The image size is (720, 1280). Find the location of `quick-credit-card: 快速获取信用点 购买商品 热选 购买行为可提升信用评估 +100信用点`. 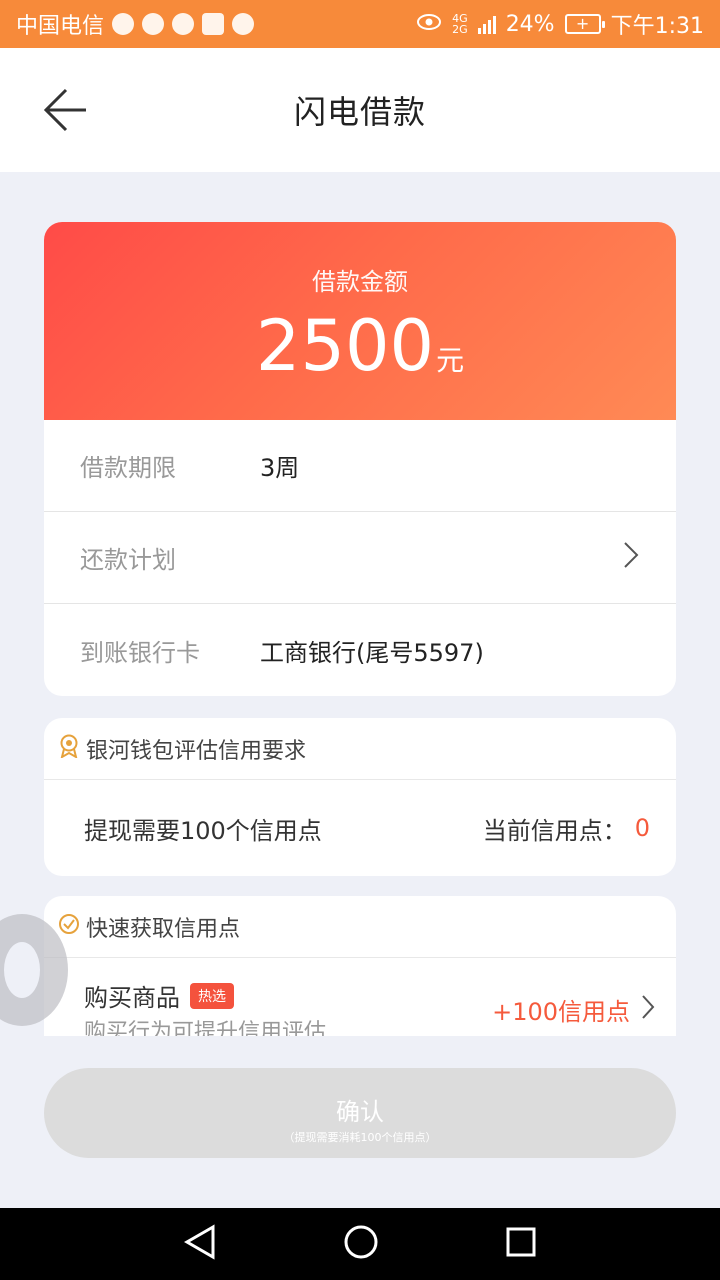

quick-credit-card: 快速获取信用点 购买商品 热选 购买行为可提升信用评估 +100信用点 is located at coordinates (360, 966).